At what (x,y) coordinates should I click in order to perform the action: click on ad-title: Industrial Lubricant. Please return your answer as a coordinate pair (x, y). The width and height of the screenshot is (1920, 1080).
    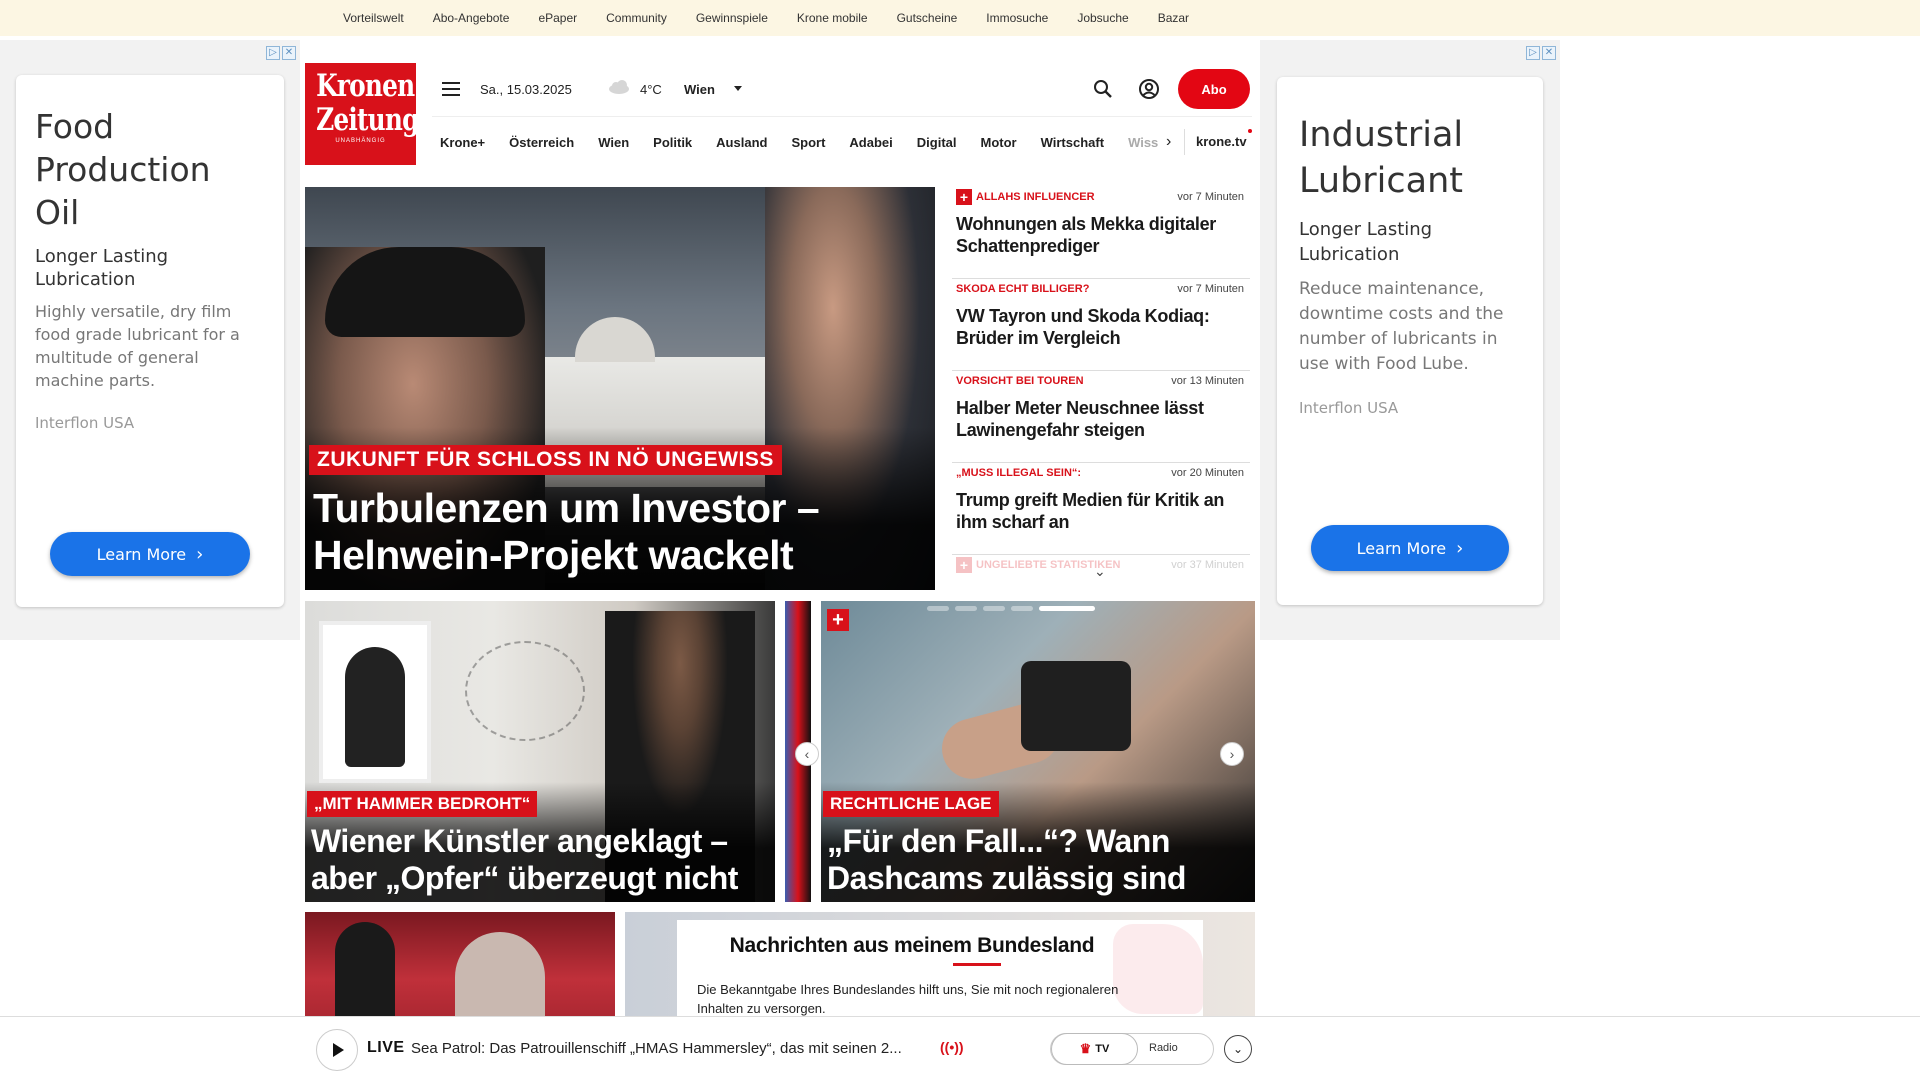
    Looking at the image, I should click on (1381, 158).